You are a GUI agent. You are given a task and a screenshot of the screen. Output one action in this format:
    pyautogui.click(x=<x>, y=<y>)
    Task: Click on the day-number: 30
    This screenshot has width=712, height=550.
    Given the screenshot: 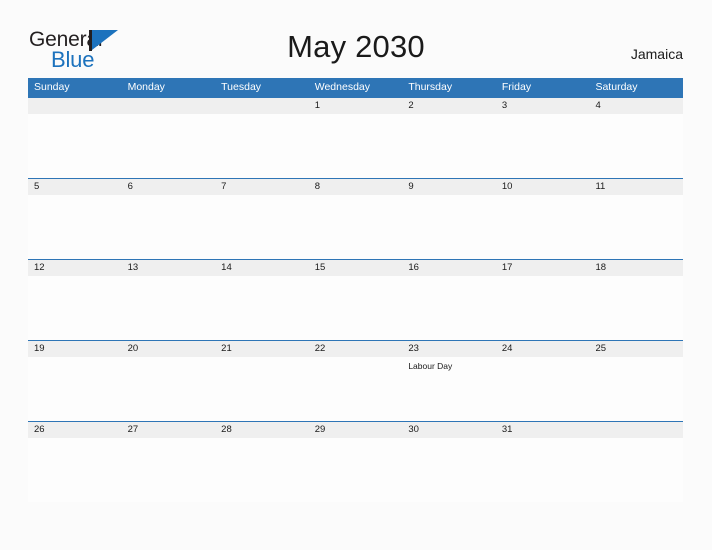 What is the action you would take?
    pyautogui.click(x=449, y=430)
    